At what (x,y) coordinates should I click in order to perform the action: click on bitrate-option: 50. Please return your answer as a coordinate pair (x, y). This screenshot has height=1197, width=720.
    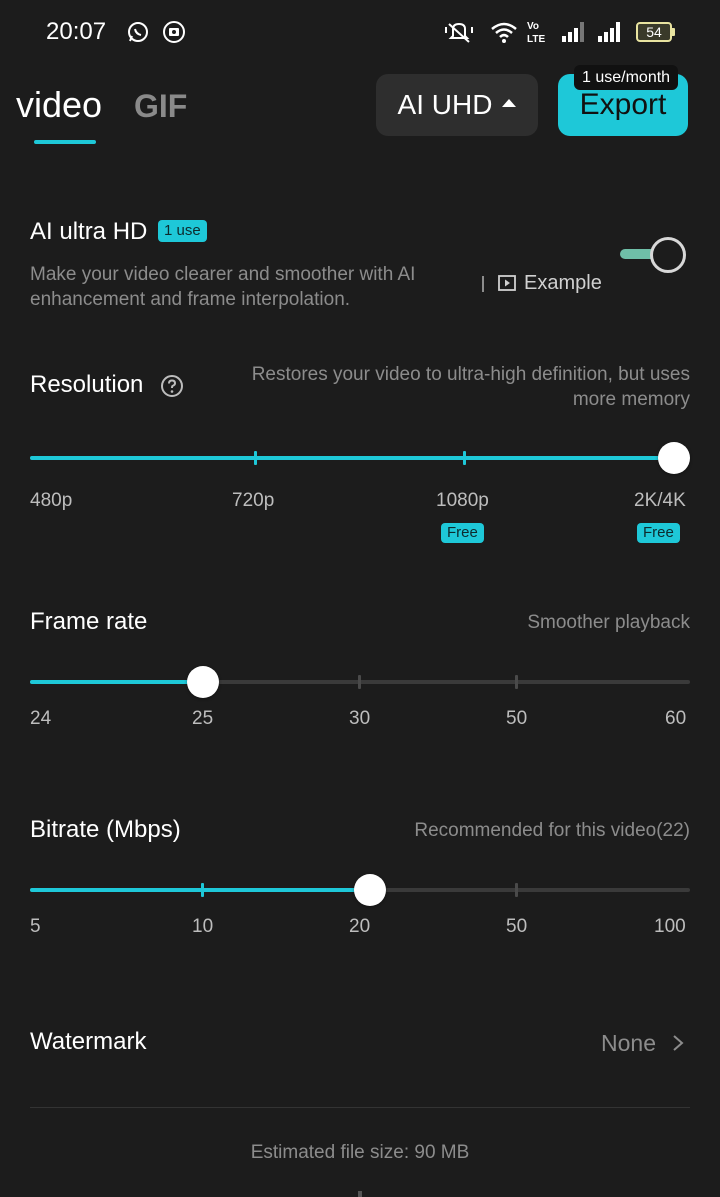
    Looking at the image, I should click on (516, 927).